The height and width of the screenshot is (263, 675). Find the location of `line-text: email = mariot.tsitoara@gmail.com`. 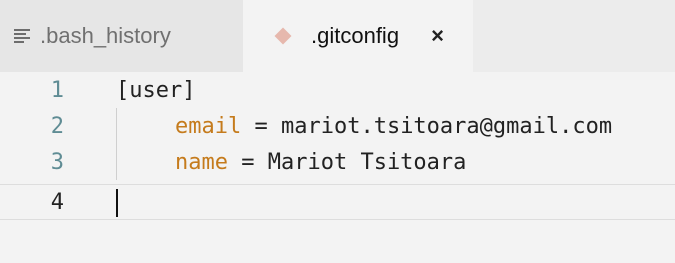

line-text: email = mariot.tsitoara@gmail.com is located at coordinates (393, 126).